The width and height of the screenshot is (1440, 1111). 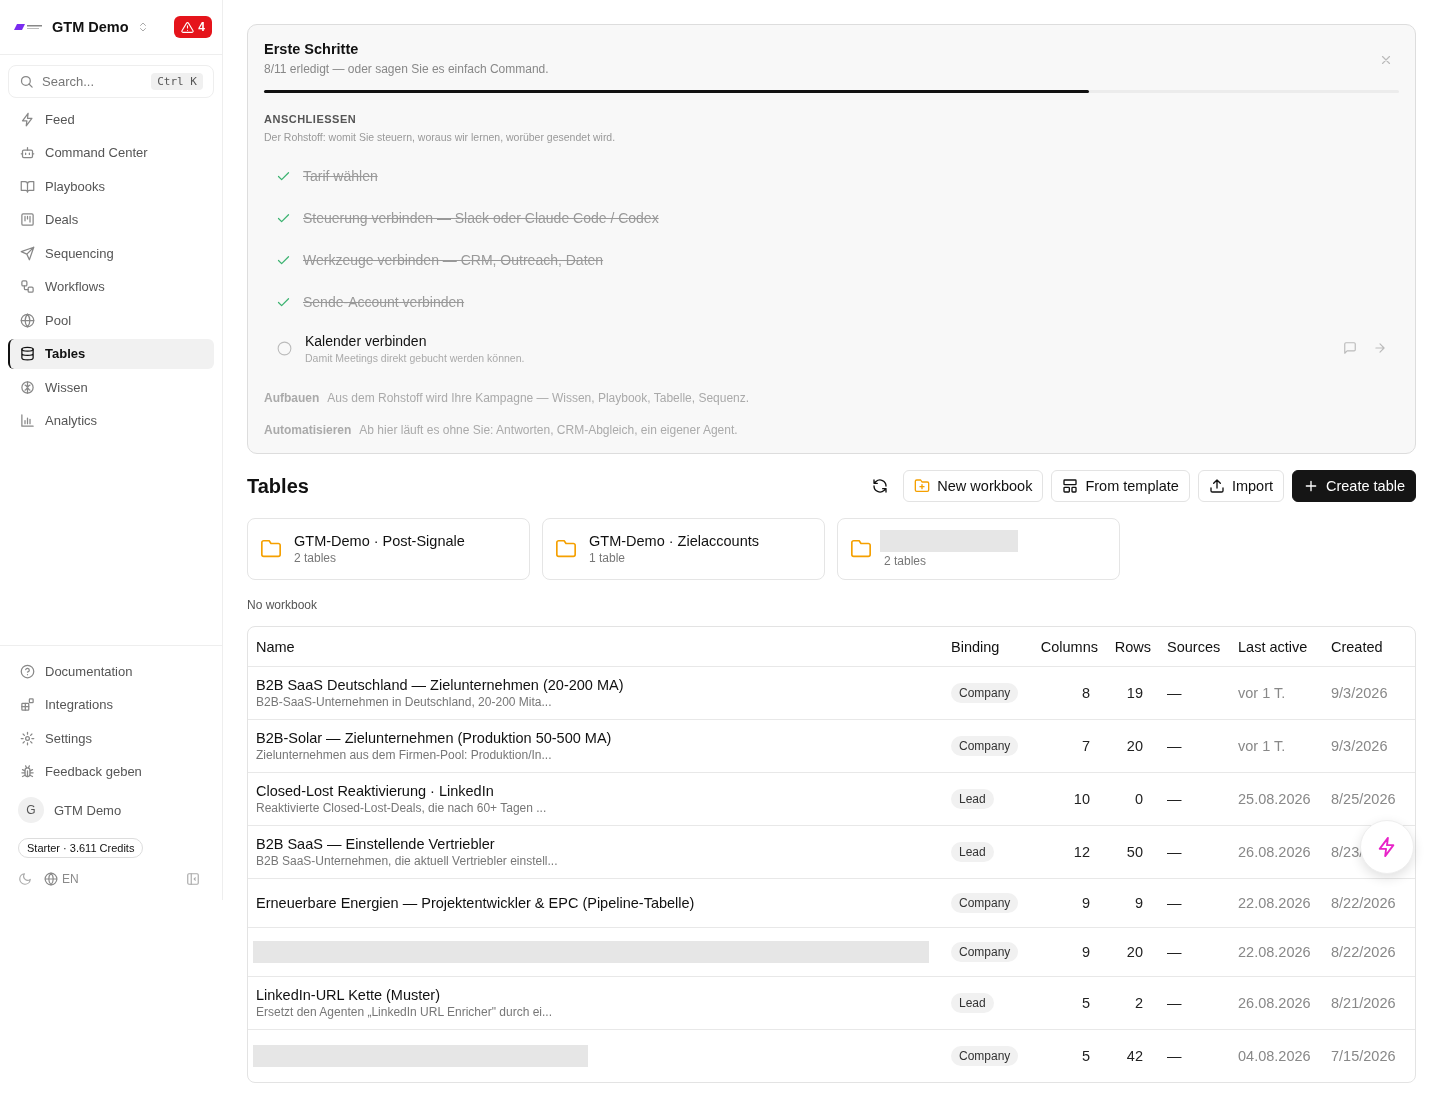 What do you see at coordinates (111, 286) in the screenshot?
I see `sidebar-item: Workflows` at bounding box center [111, 286].